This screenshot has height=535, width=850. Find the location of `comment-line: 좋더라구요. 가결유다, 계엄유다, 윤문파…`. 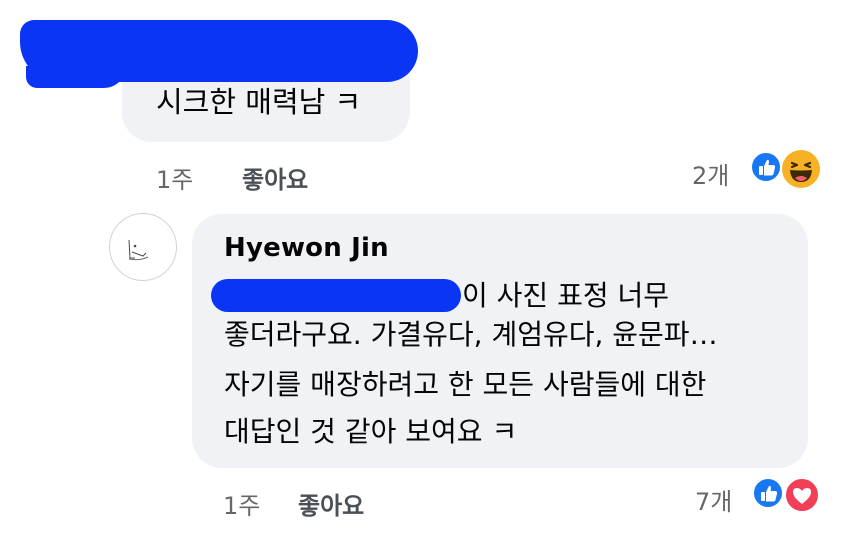

comment-line: 좋더라구요. 가결유다, 계엄유다, 윤문파… is located at coordinates (471, 334).